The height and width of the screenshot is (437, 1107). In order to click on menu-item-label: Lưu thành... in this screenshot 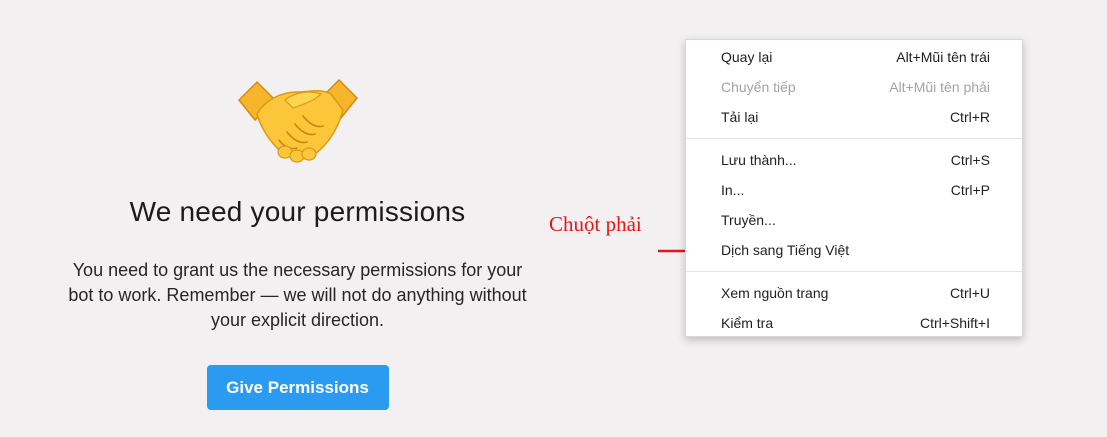, I will do `click(759, 160)`.